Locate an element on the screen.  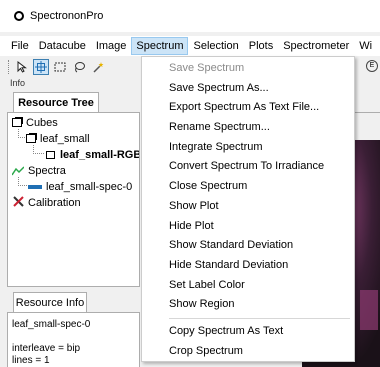
tree-item-label: leaf_small is located at coordinates (65, 138).